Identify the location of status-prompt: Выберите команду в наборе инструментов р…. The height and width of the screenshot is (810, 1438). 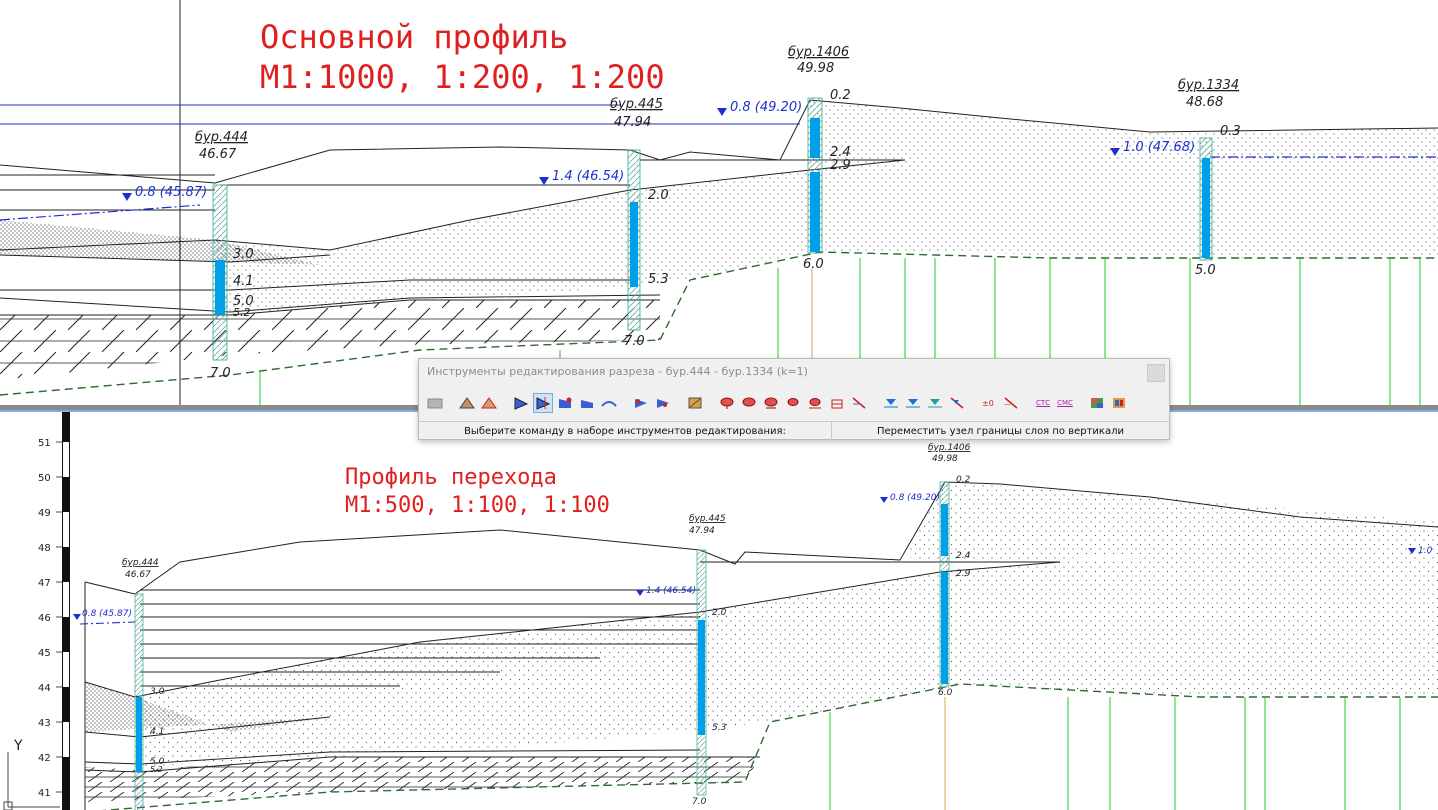
(625, 431).